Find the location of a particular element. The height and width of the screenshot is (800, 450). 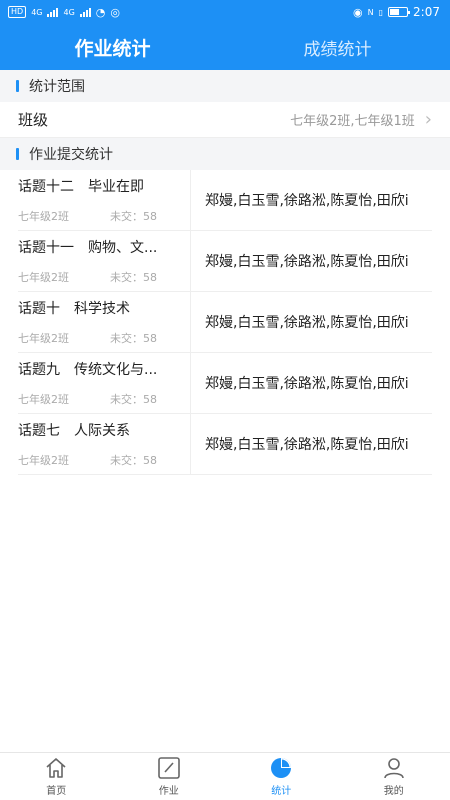

eye-icon: ◉ is located at coordinates (358, 12).